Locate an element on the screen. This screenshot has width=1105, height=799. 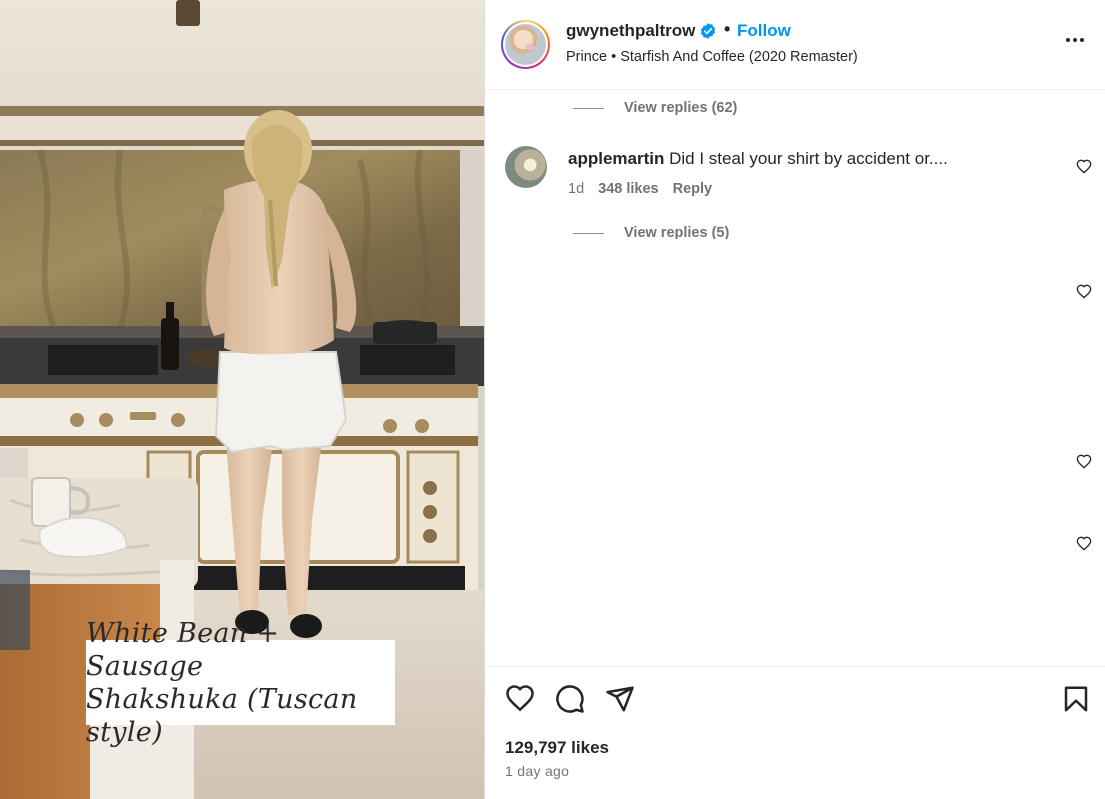
comment-reply-button: Reply is located at coordinates (693, 189).